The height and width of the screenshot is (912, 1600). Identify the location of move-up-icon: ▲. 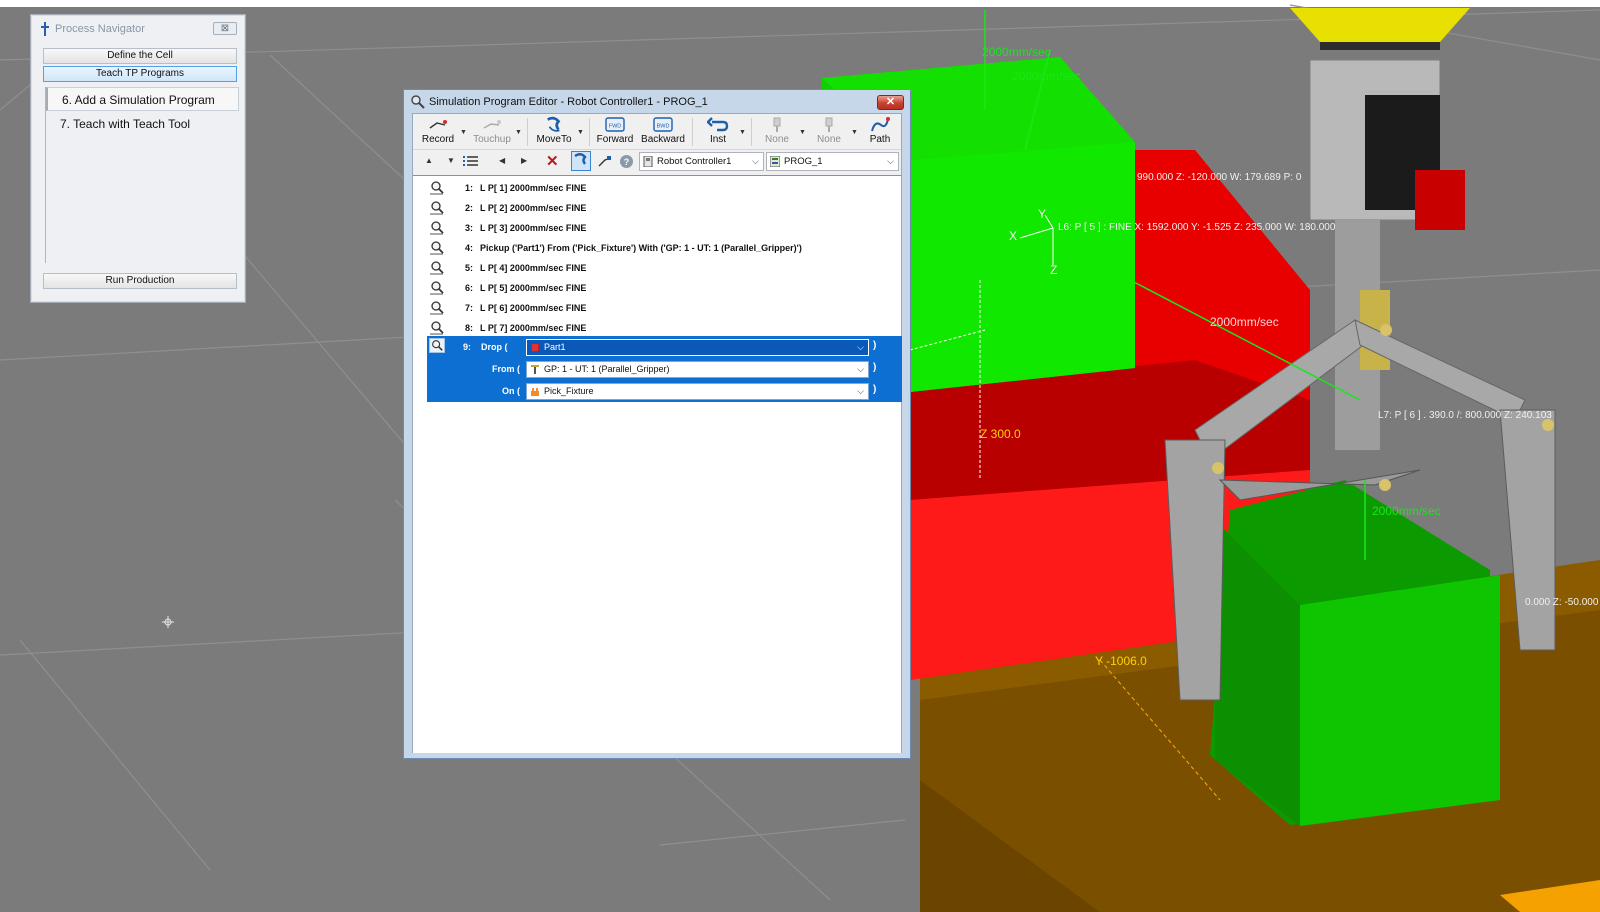
(429, 160).